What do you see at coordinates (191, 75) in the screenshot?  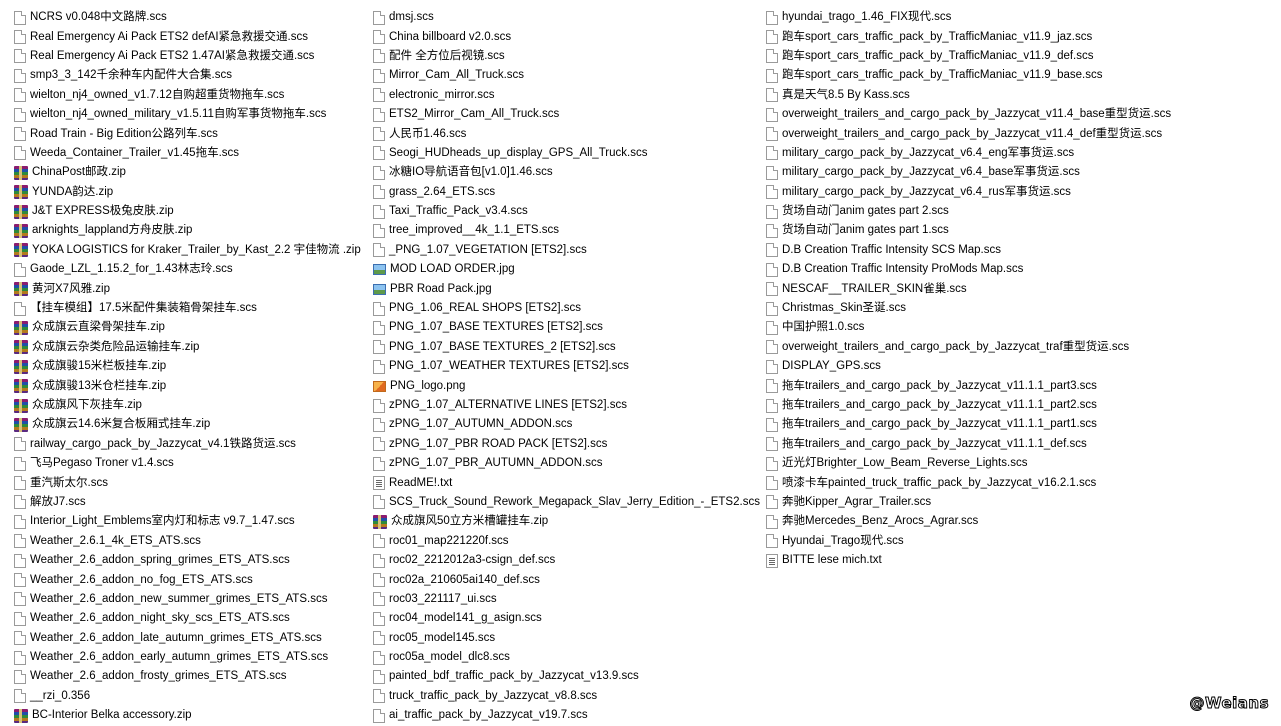 I see `file-item: smp3_3_142千余种车内配件大合集.scs` at bounding box center [191, 75].